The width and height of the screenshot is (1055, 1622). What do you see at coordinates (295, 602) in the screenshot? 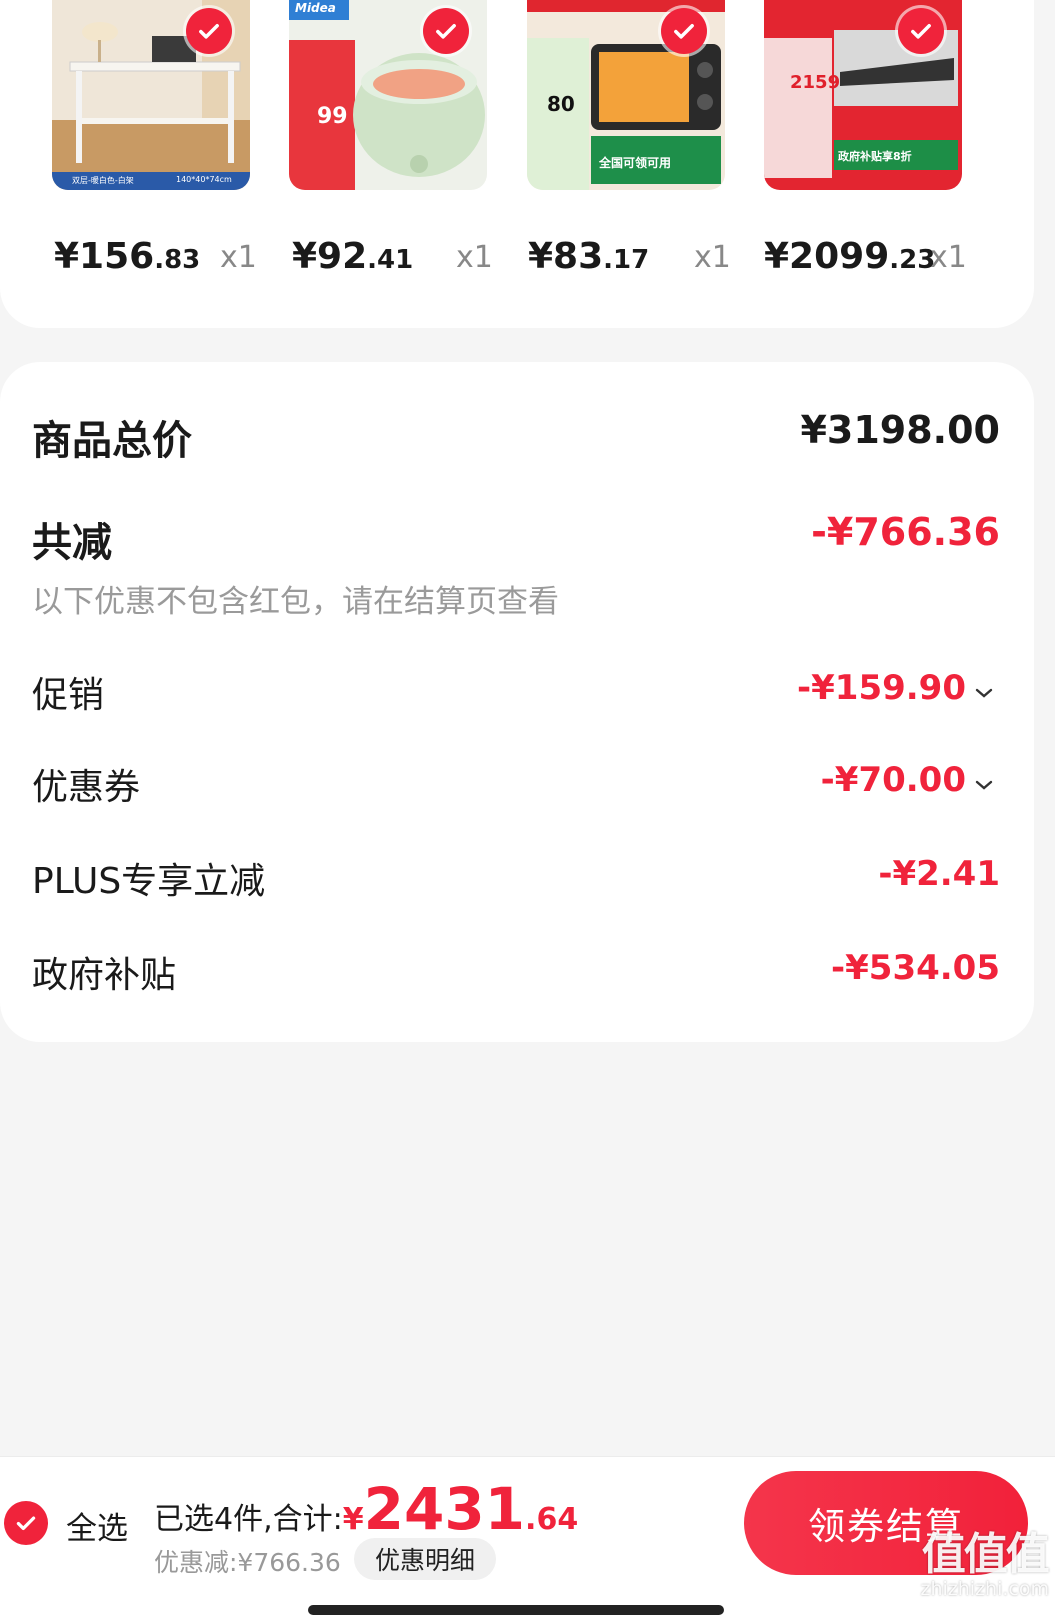
I see `reduction-note: 以下优惠不包含红包，请在结算页查看` at bounding box center [295, 602].